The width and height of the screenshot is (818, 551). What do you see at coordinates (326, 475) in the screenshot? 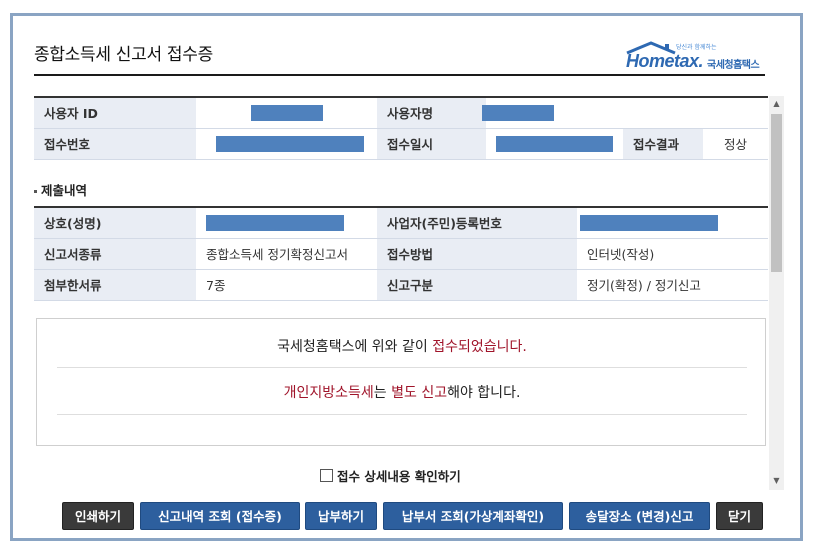
I see `checkbox-icon` at bounding box center [326, 475].